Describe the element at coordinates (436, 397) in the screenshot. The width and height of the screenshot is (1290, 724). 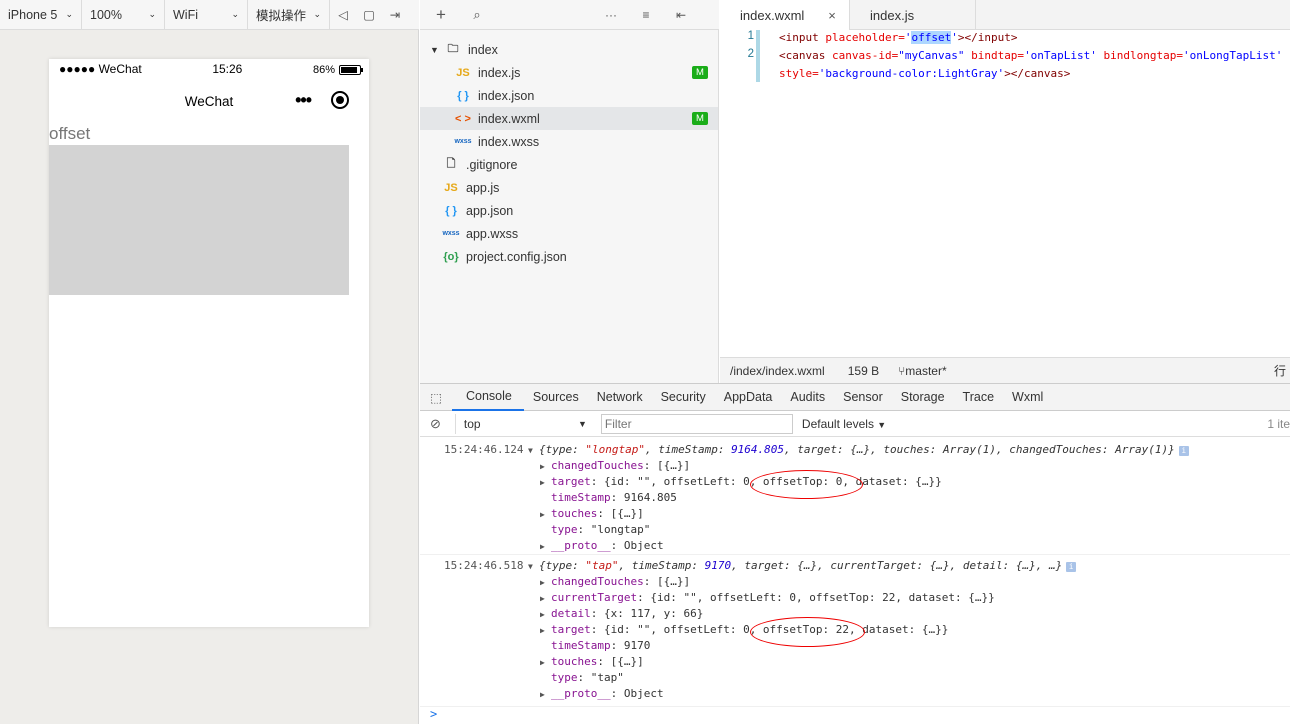
I see `inspect-icon: ⬚` at that location.